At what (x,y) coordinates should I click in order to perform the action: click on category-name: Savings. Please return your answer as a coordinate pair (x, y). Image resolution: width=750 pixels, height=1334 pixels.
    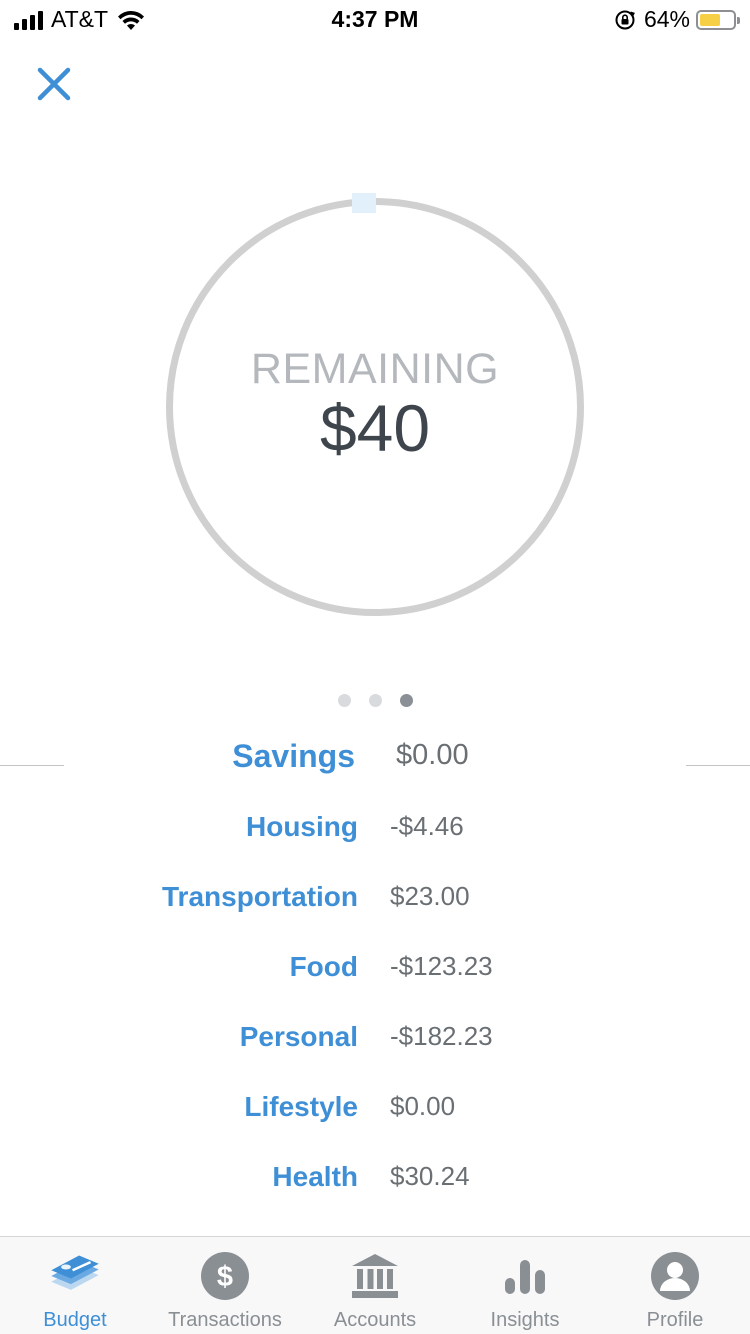
    Looking at the image, I should click on (293, 756).